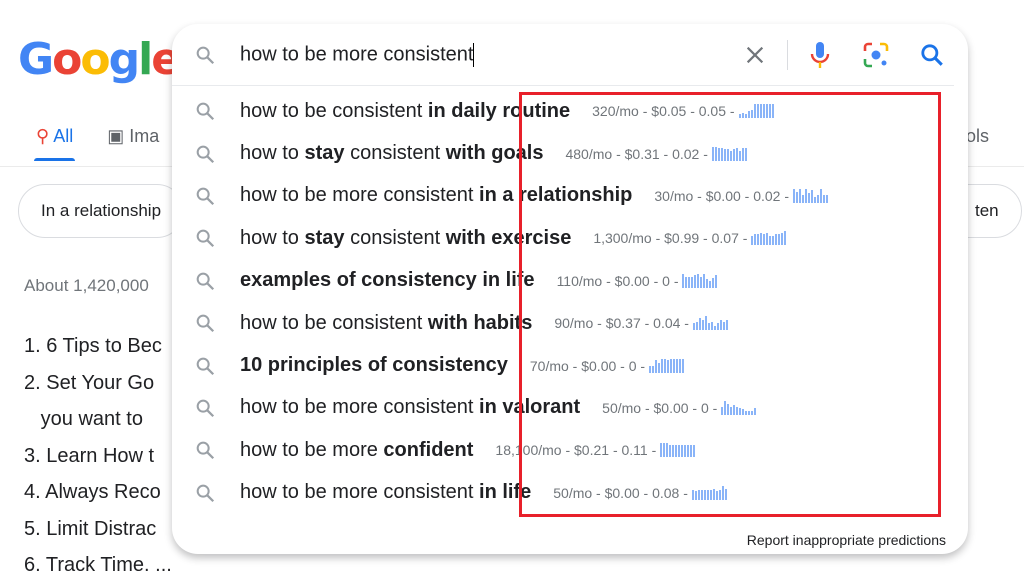 The width and height of the screenshot is (1024, 584). I want to click on suggestion-text: examples of consistency in life, so click(387, 280).